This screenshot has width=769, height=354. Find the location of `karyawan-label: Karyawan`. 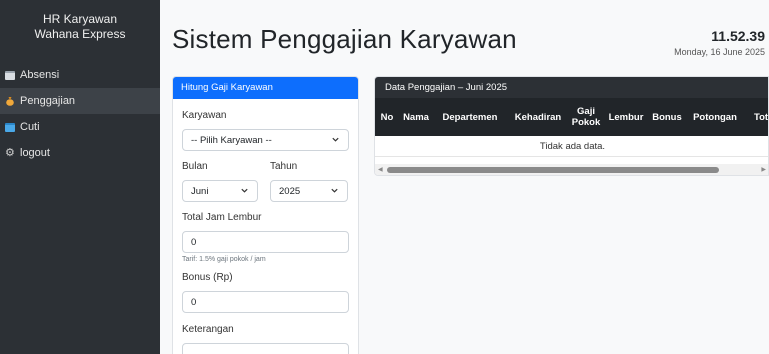

karyawan-label: Karyawan is located at coordinates (204, 115).